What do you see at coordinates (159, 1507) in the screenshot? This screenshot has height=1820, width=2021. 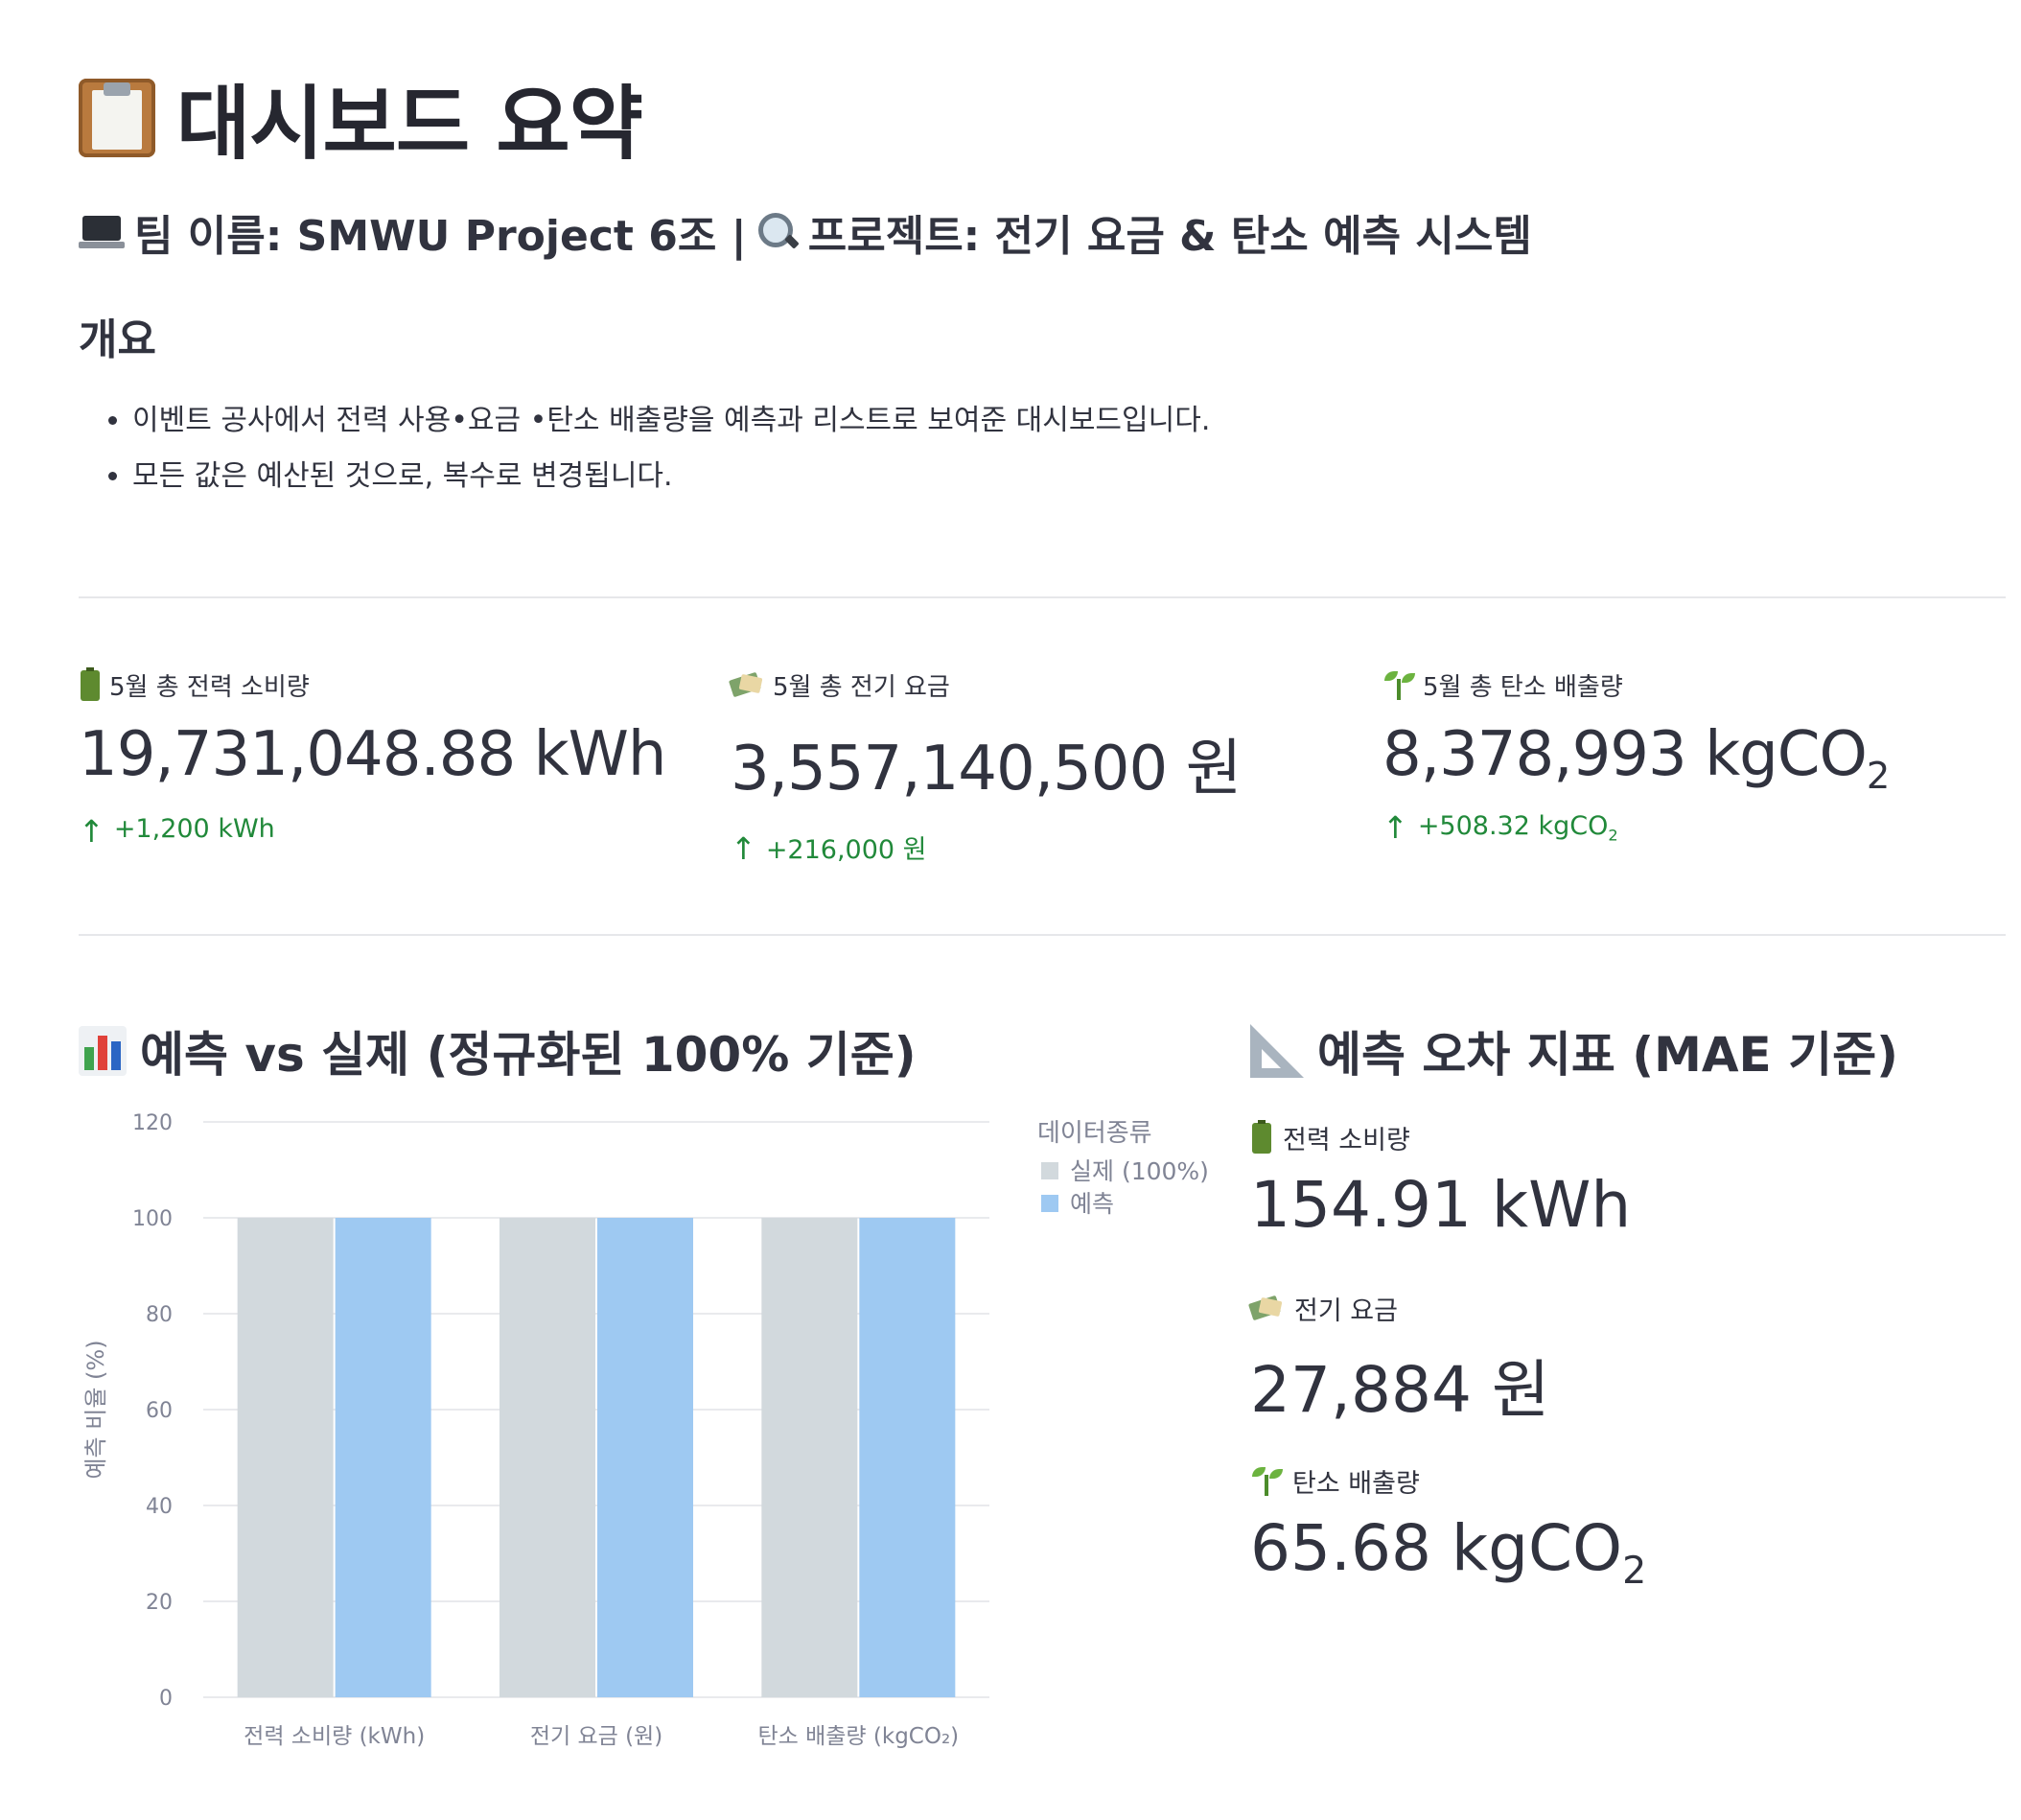 I see `y-tick-label: 40` at bounding box center [159, 1507].